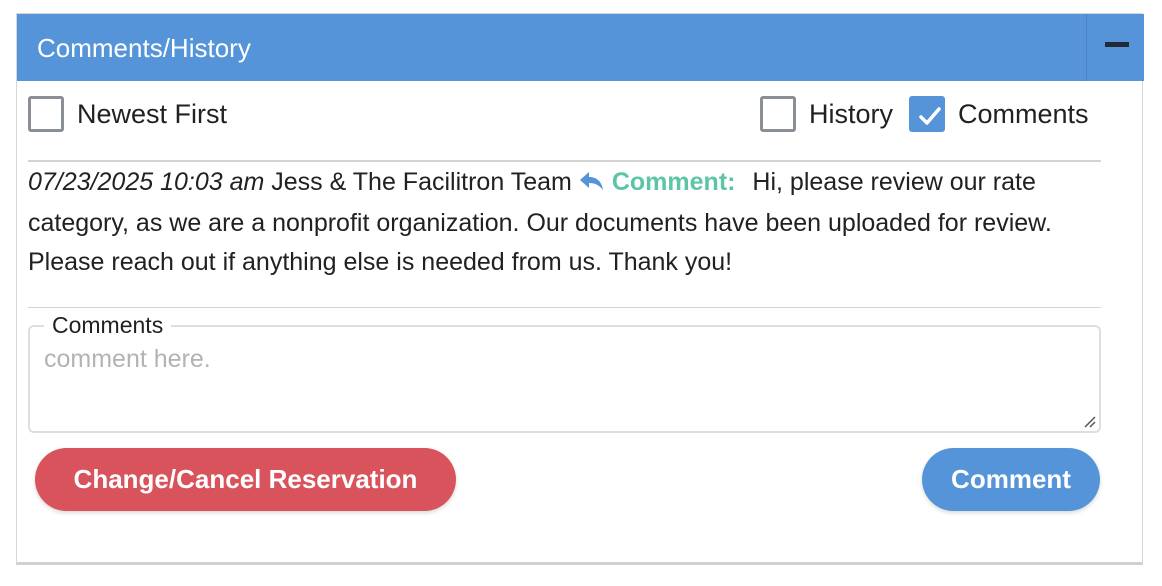 The height and width of the screenshot is (586, 1162). Describe the element at coordinates (580, 47) in the screenshot. I see `panel-header: Comments/History` at that location.